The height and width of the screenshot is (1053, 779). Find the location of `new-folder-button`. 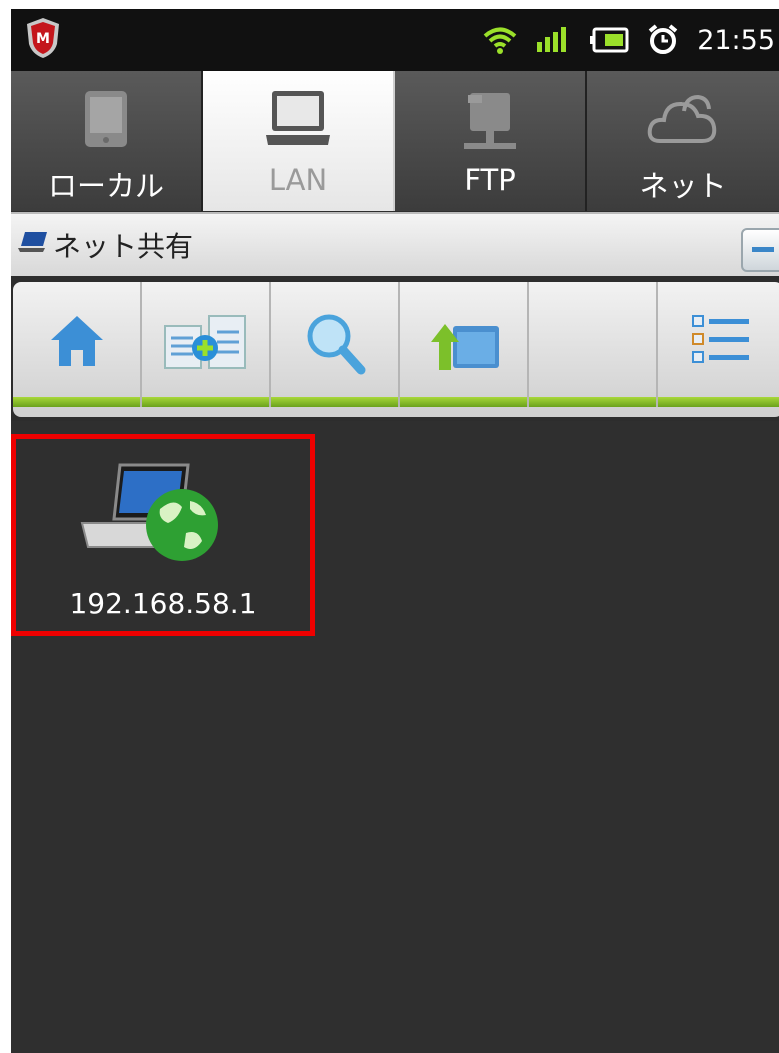

new-folder-button is located at coordinates (206, 344).